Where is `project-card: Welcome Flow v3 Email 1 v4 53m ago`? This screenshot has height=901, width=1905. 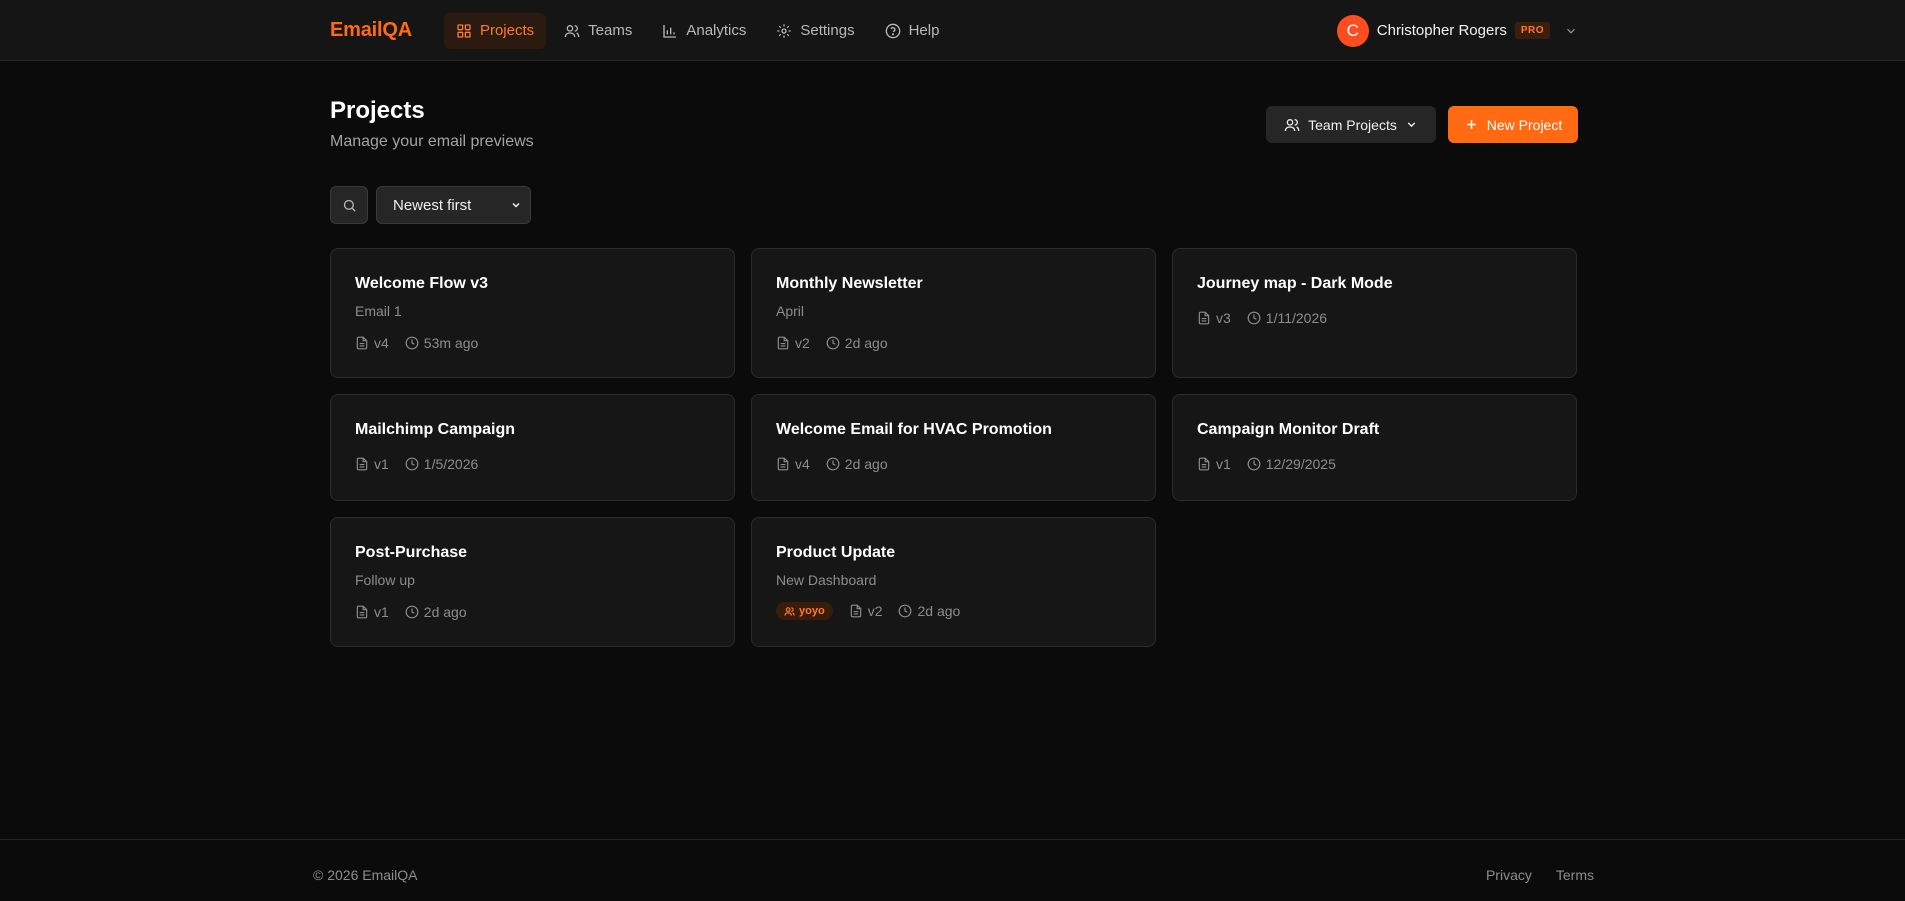 project-card: Welcome Flow v3 Email 1 v4 53m ago is located at coordinates (532, 313).